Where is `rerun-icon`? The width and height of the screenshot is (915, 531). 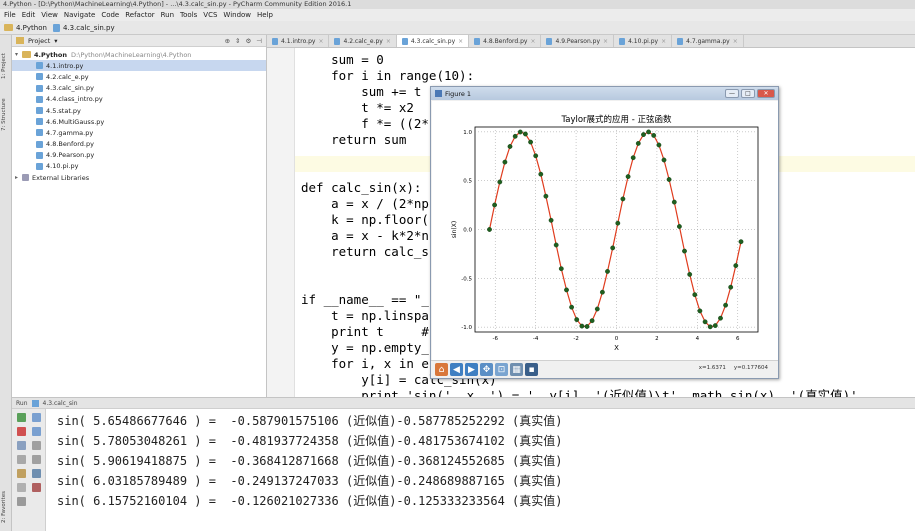
rerun-icon is located at coordinates (21, 417).